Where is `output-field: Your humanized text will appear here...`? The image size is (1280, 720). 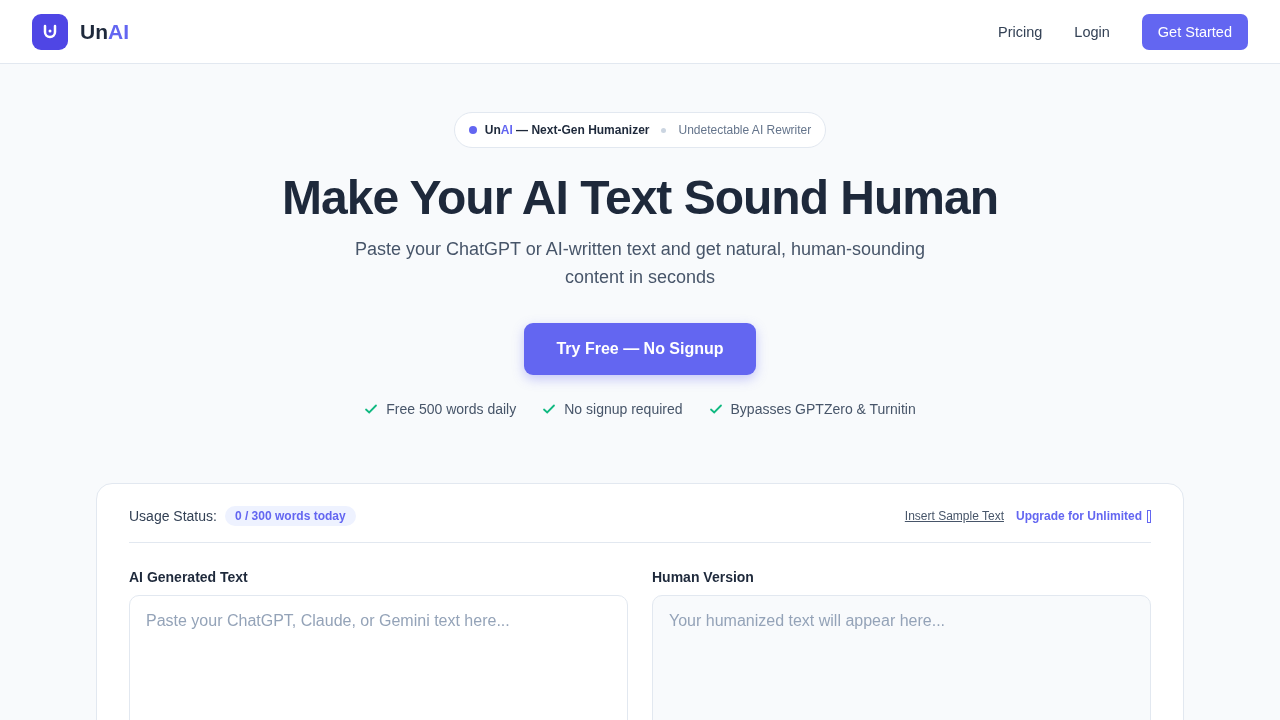 output-field: Your humanized text will appear here... is located at coordinates (901, 657).